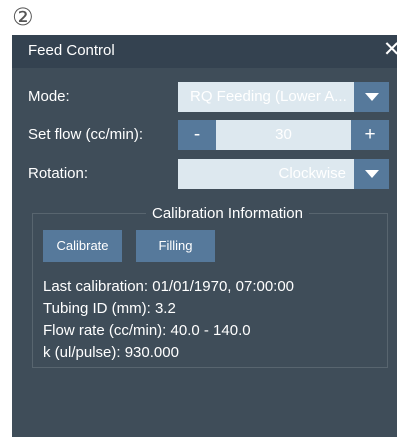 Image resolution: width=397 pixels, height=437 pixels. I want to click on set-flow-input: 30, so click(283, 135).